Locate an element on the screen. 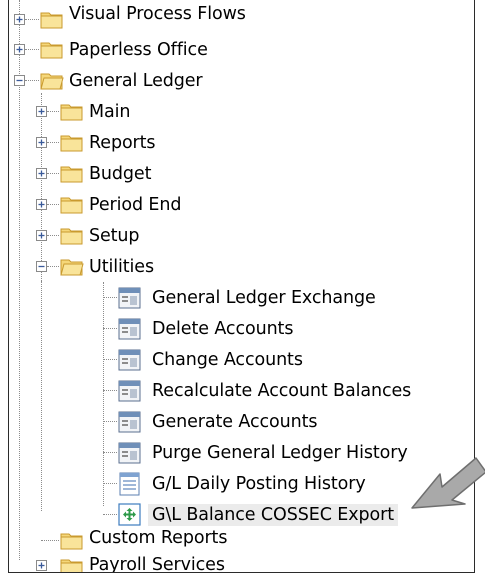 This screenshot has width=485, height=574. tree-item-label: Period End is located at coordinates (135, 205).